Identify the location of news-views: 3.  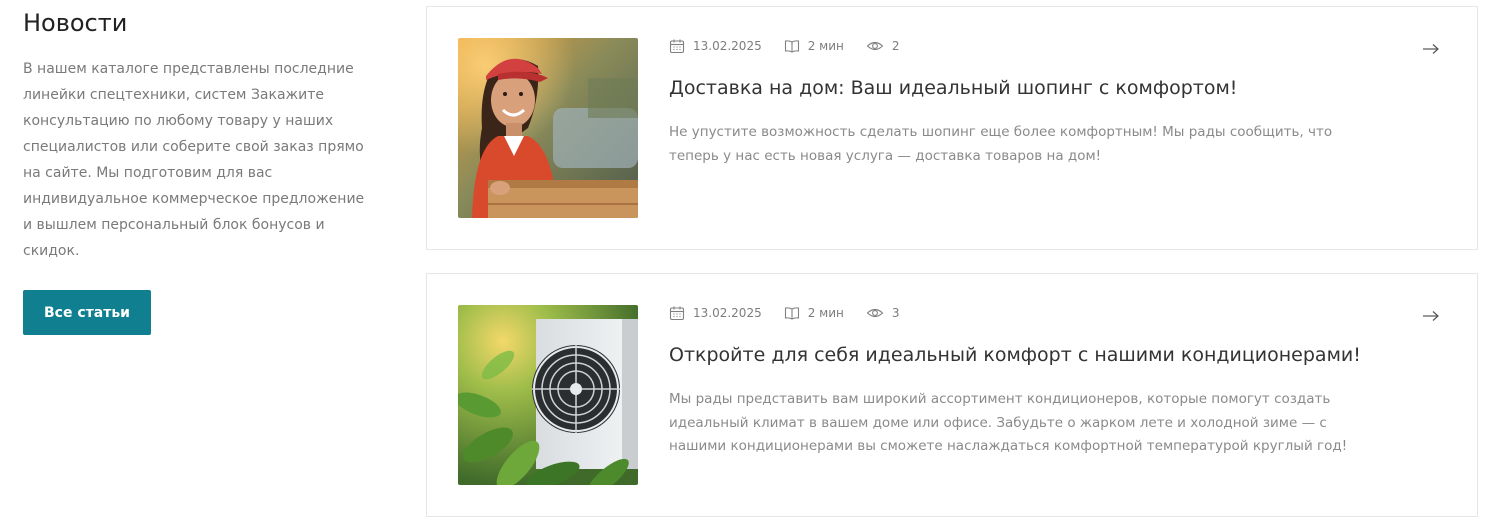
(883, 313).